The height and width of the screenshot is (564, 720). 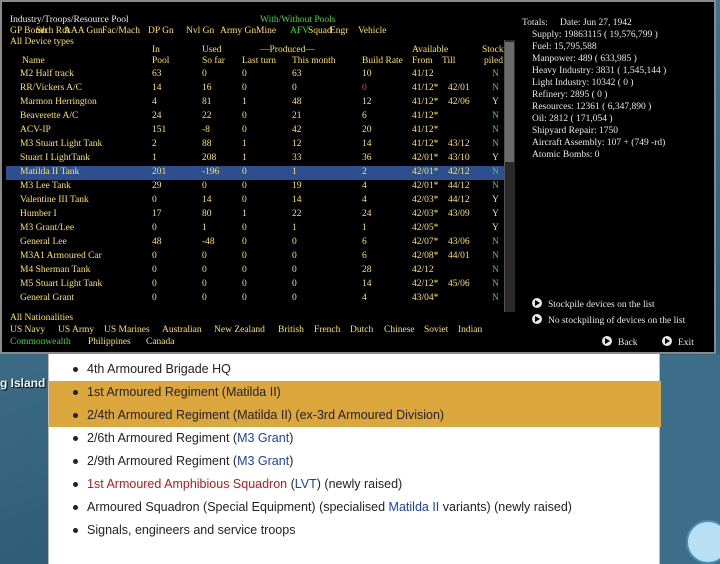 What do you see at coordinates (161, 31) in the screenshot?
I see `device-type-dp-gn: DP Gn` at bounding box center [161, 31].